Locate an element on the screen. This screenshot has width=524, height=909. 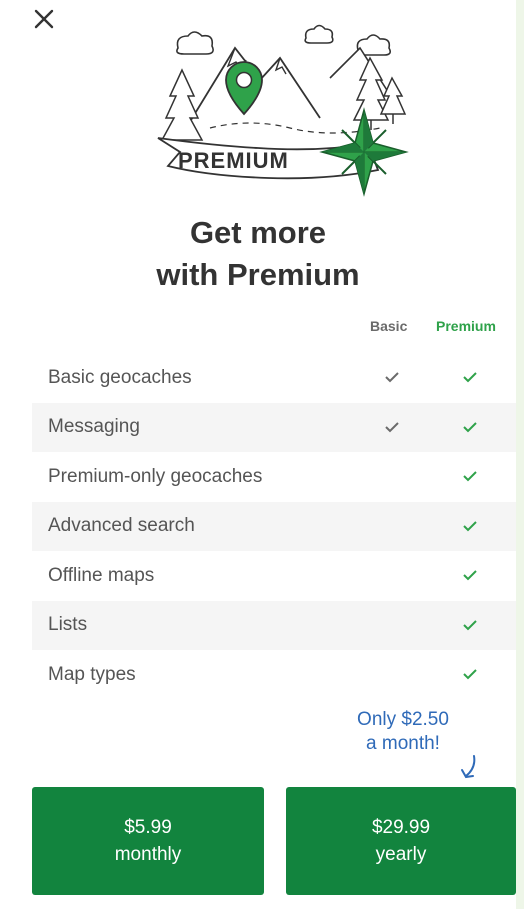
feature-row: Advanced search is located at coordinates (274, 526).